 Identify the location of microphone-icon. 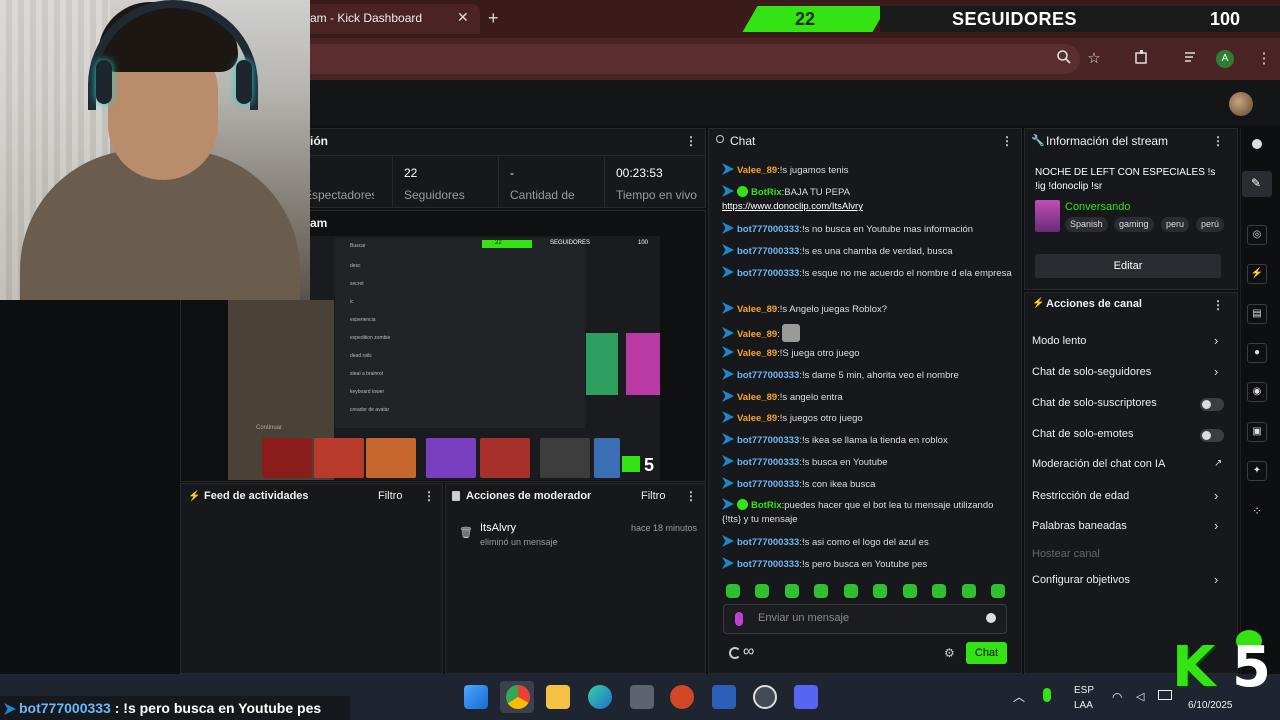
(1047, 695).